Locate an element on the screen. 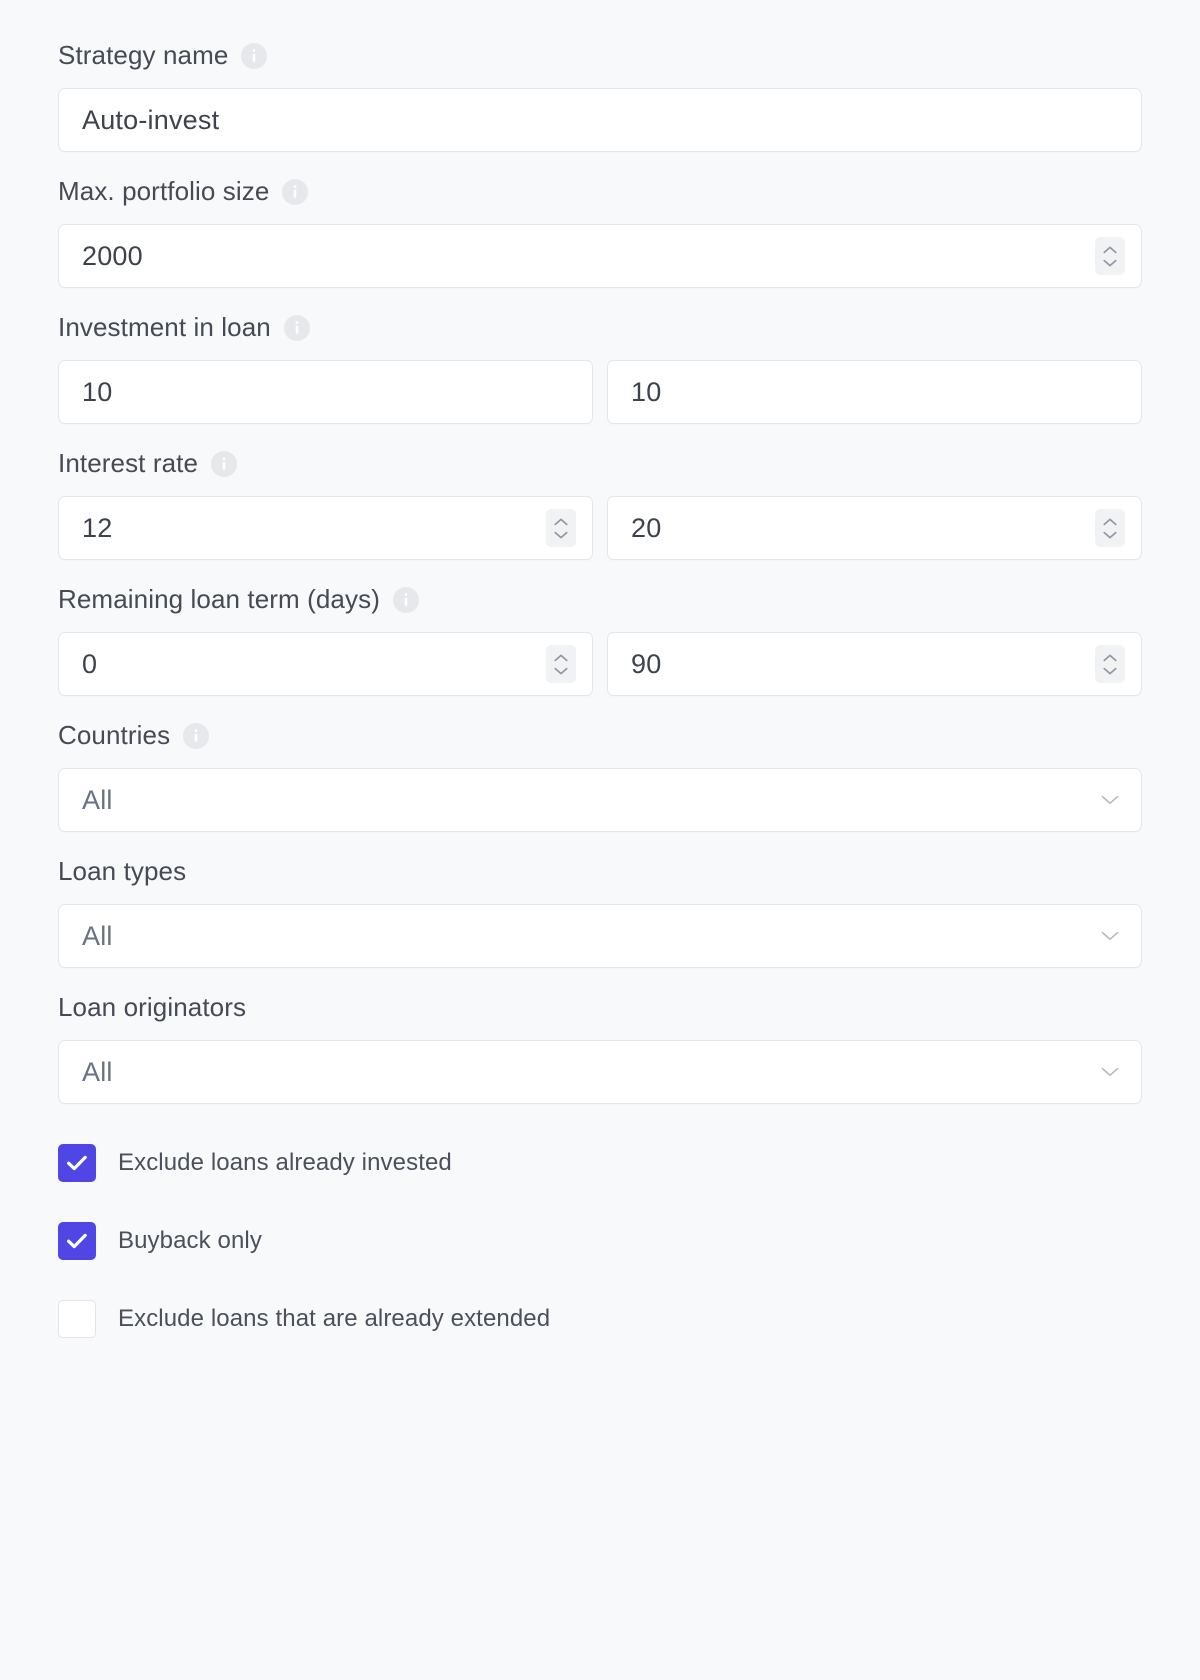  value-max-portfolio-size: 2000 is located at coordinates (112, 256).